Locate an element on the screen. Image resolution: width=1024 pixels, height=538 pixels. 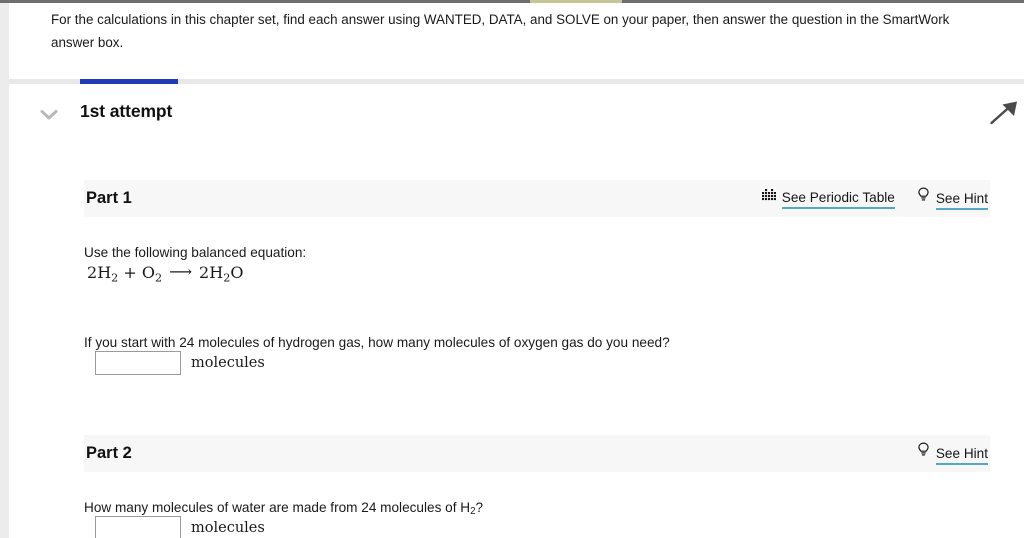
part-1-answer-input is located at coordinates (138, 363).